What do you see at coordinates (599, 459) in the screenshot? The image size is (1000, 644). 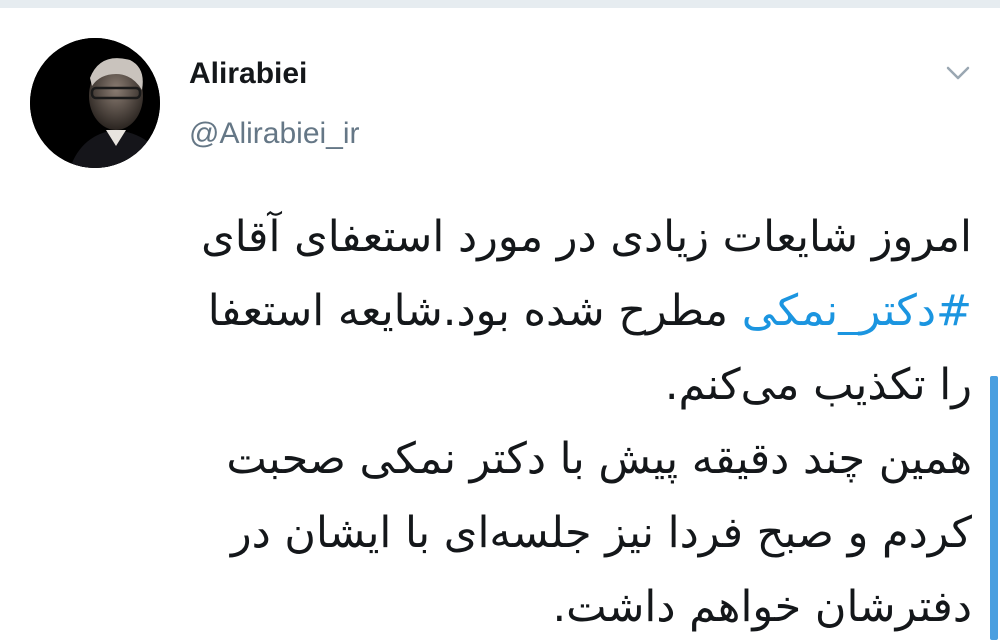 I see `tweet-line: همین چند دقیقه پیش با دکتر نمکی صحبت` at bounding box center [599, 459].